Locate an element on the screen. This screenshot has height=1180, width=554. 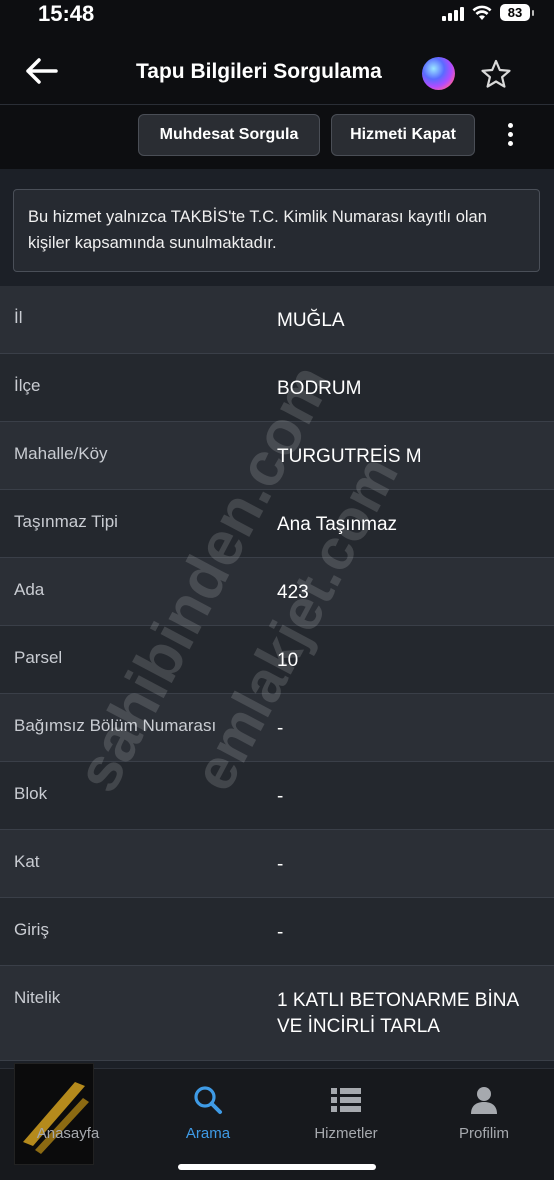
row-value: BODRUM is located at coordinates (319, 388).